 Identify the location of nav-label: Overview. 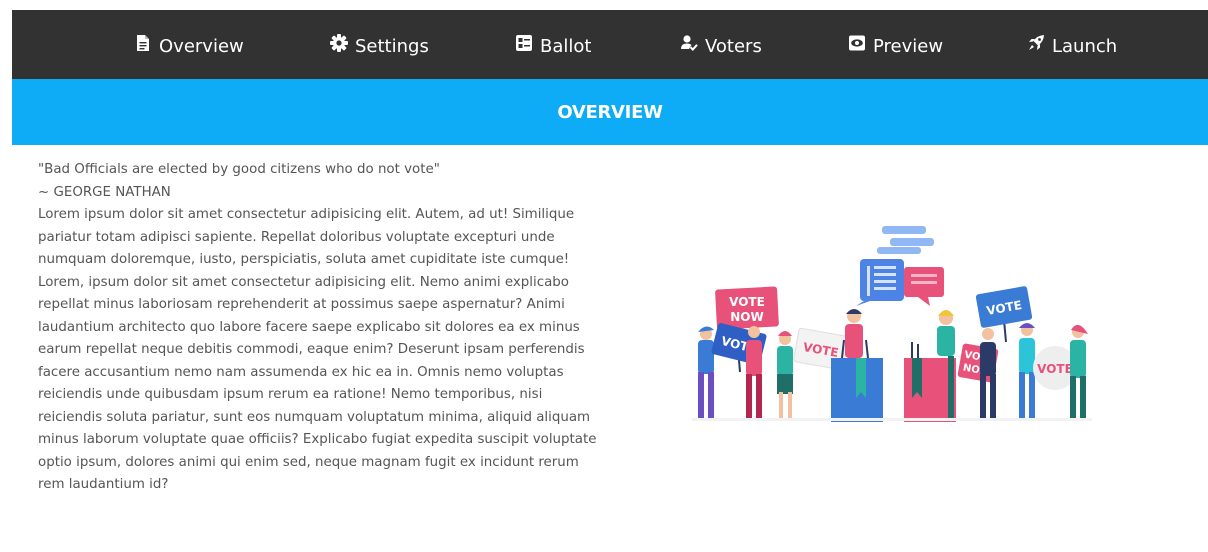
(201, 46).